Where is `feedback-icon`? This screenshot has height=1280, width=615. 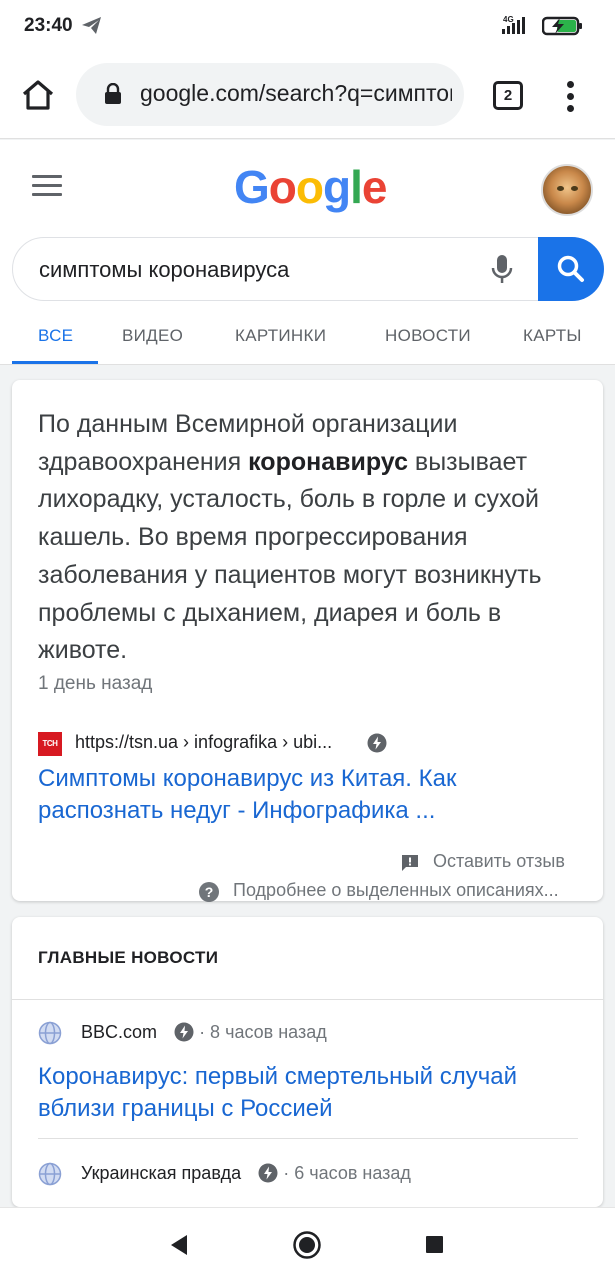 feedback-icon is located at coordinates (410, 863).